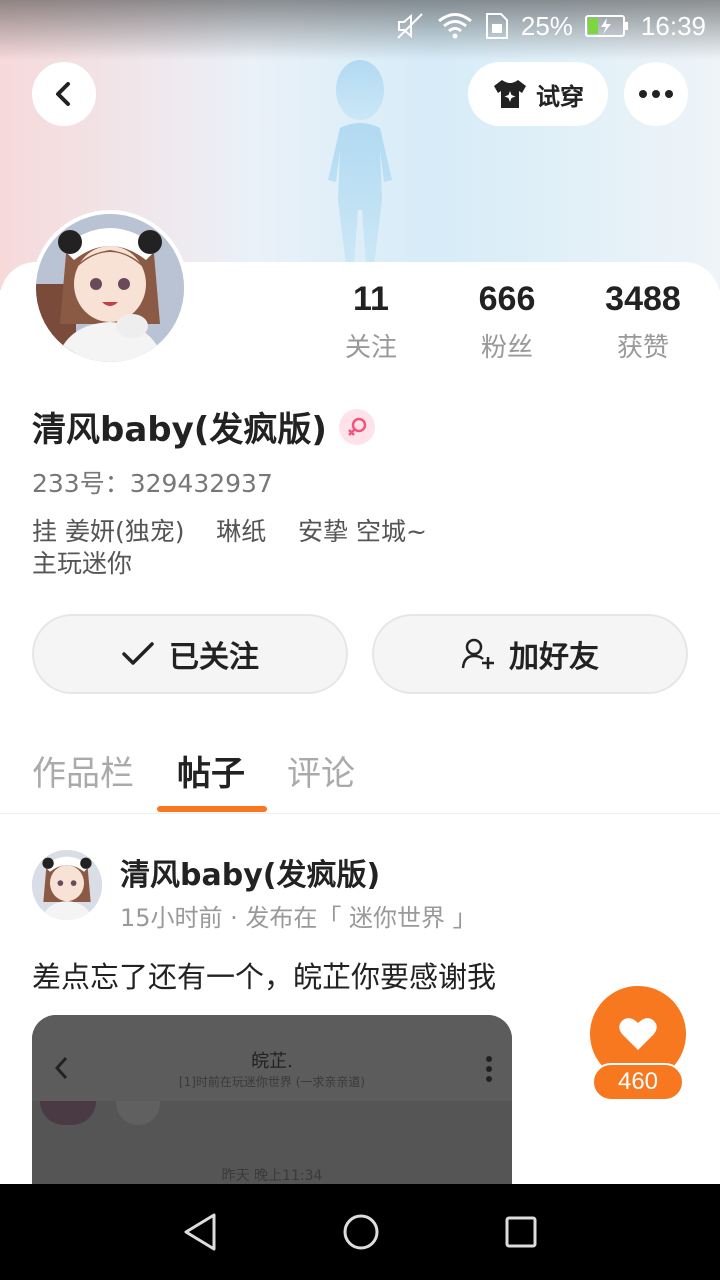 The image size is (720, 1280). Describe the element at coordinates (638, 1082) in the screenshot. I see `like-count: 460` at that location.